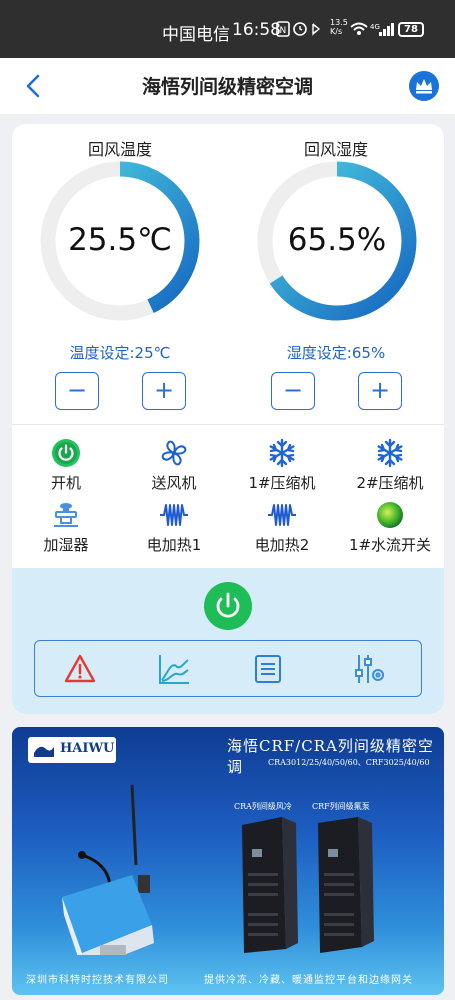 The width and height of the screenshot is (455, 1000). Describe the element at coordinates (228, 668) in the screenshot. I see `function-toolbar` at that location.